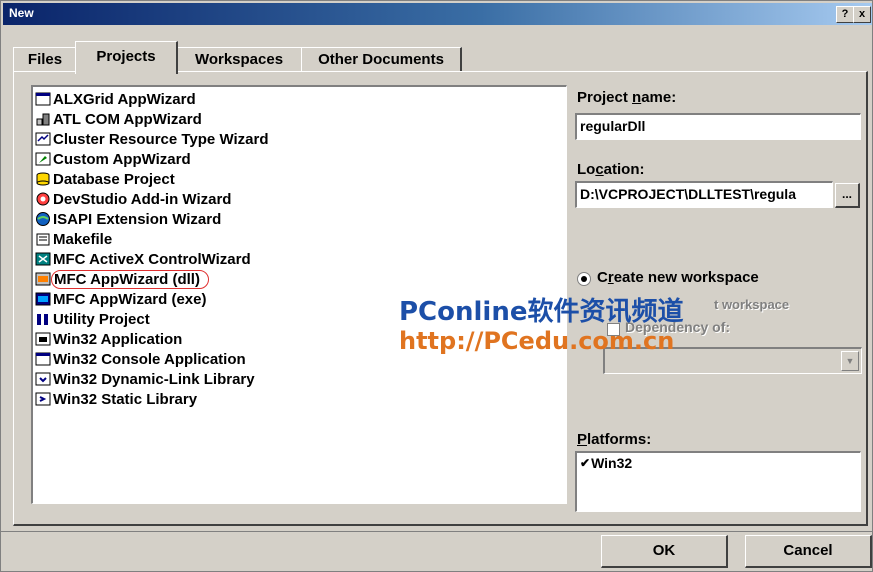  I want to click on tab-other-documents: Other Documents, so click(381, 59).